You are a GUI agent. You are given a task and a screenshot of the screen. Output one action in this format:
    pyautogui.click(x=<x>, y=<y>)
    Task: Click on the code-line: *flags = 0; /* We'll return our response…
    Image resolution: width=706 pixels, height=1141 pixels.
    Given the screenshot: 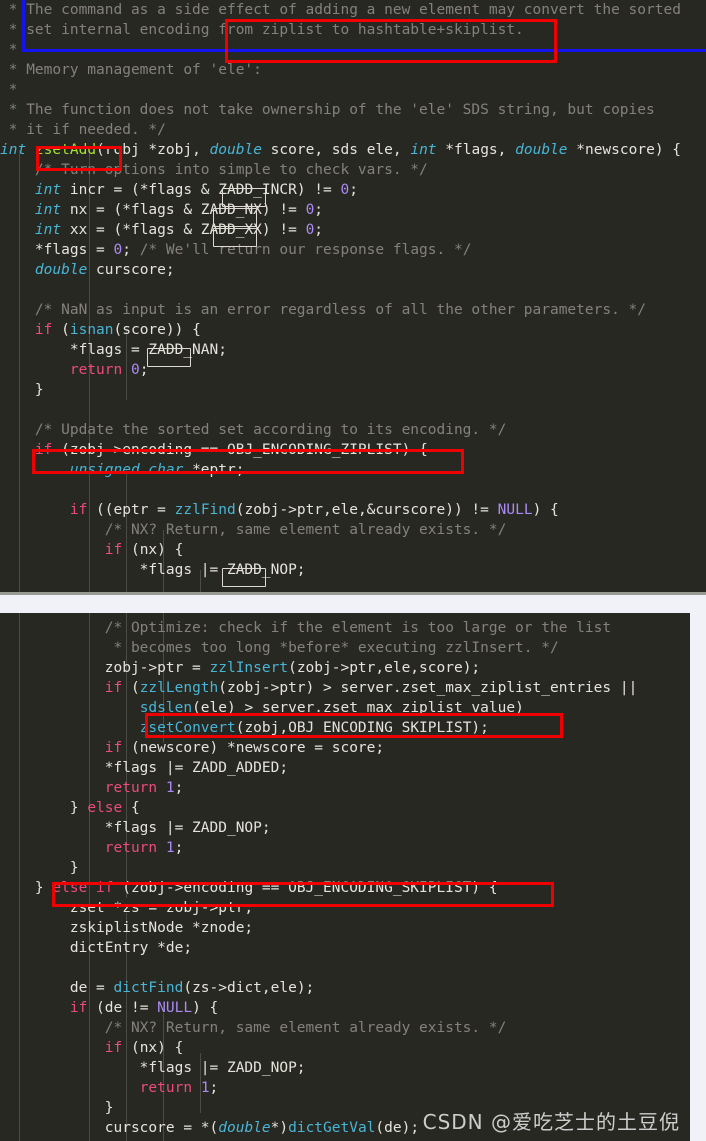 What is the action you would take?
    pyautogui.click(x=236, y=250)
    